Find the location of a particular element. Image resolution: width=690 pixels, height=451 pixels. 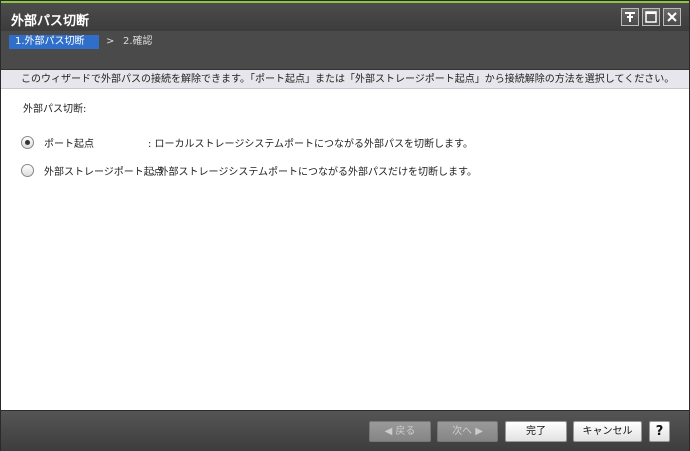

pin-button is located at coordinates (630, 17).